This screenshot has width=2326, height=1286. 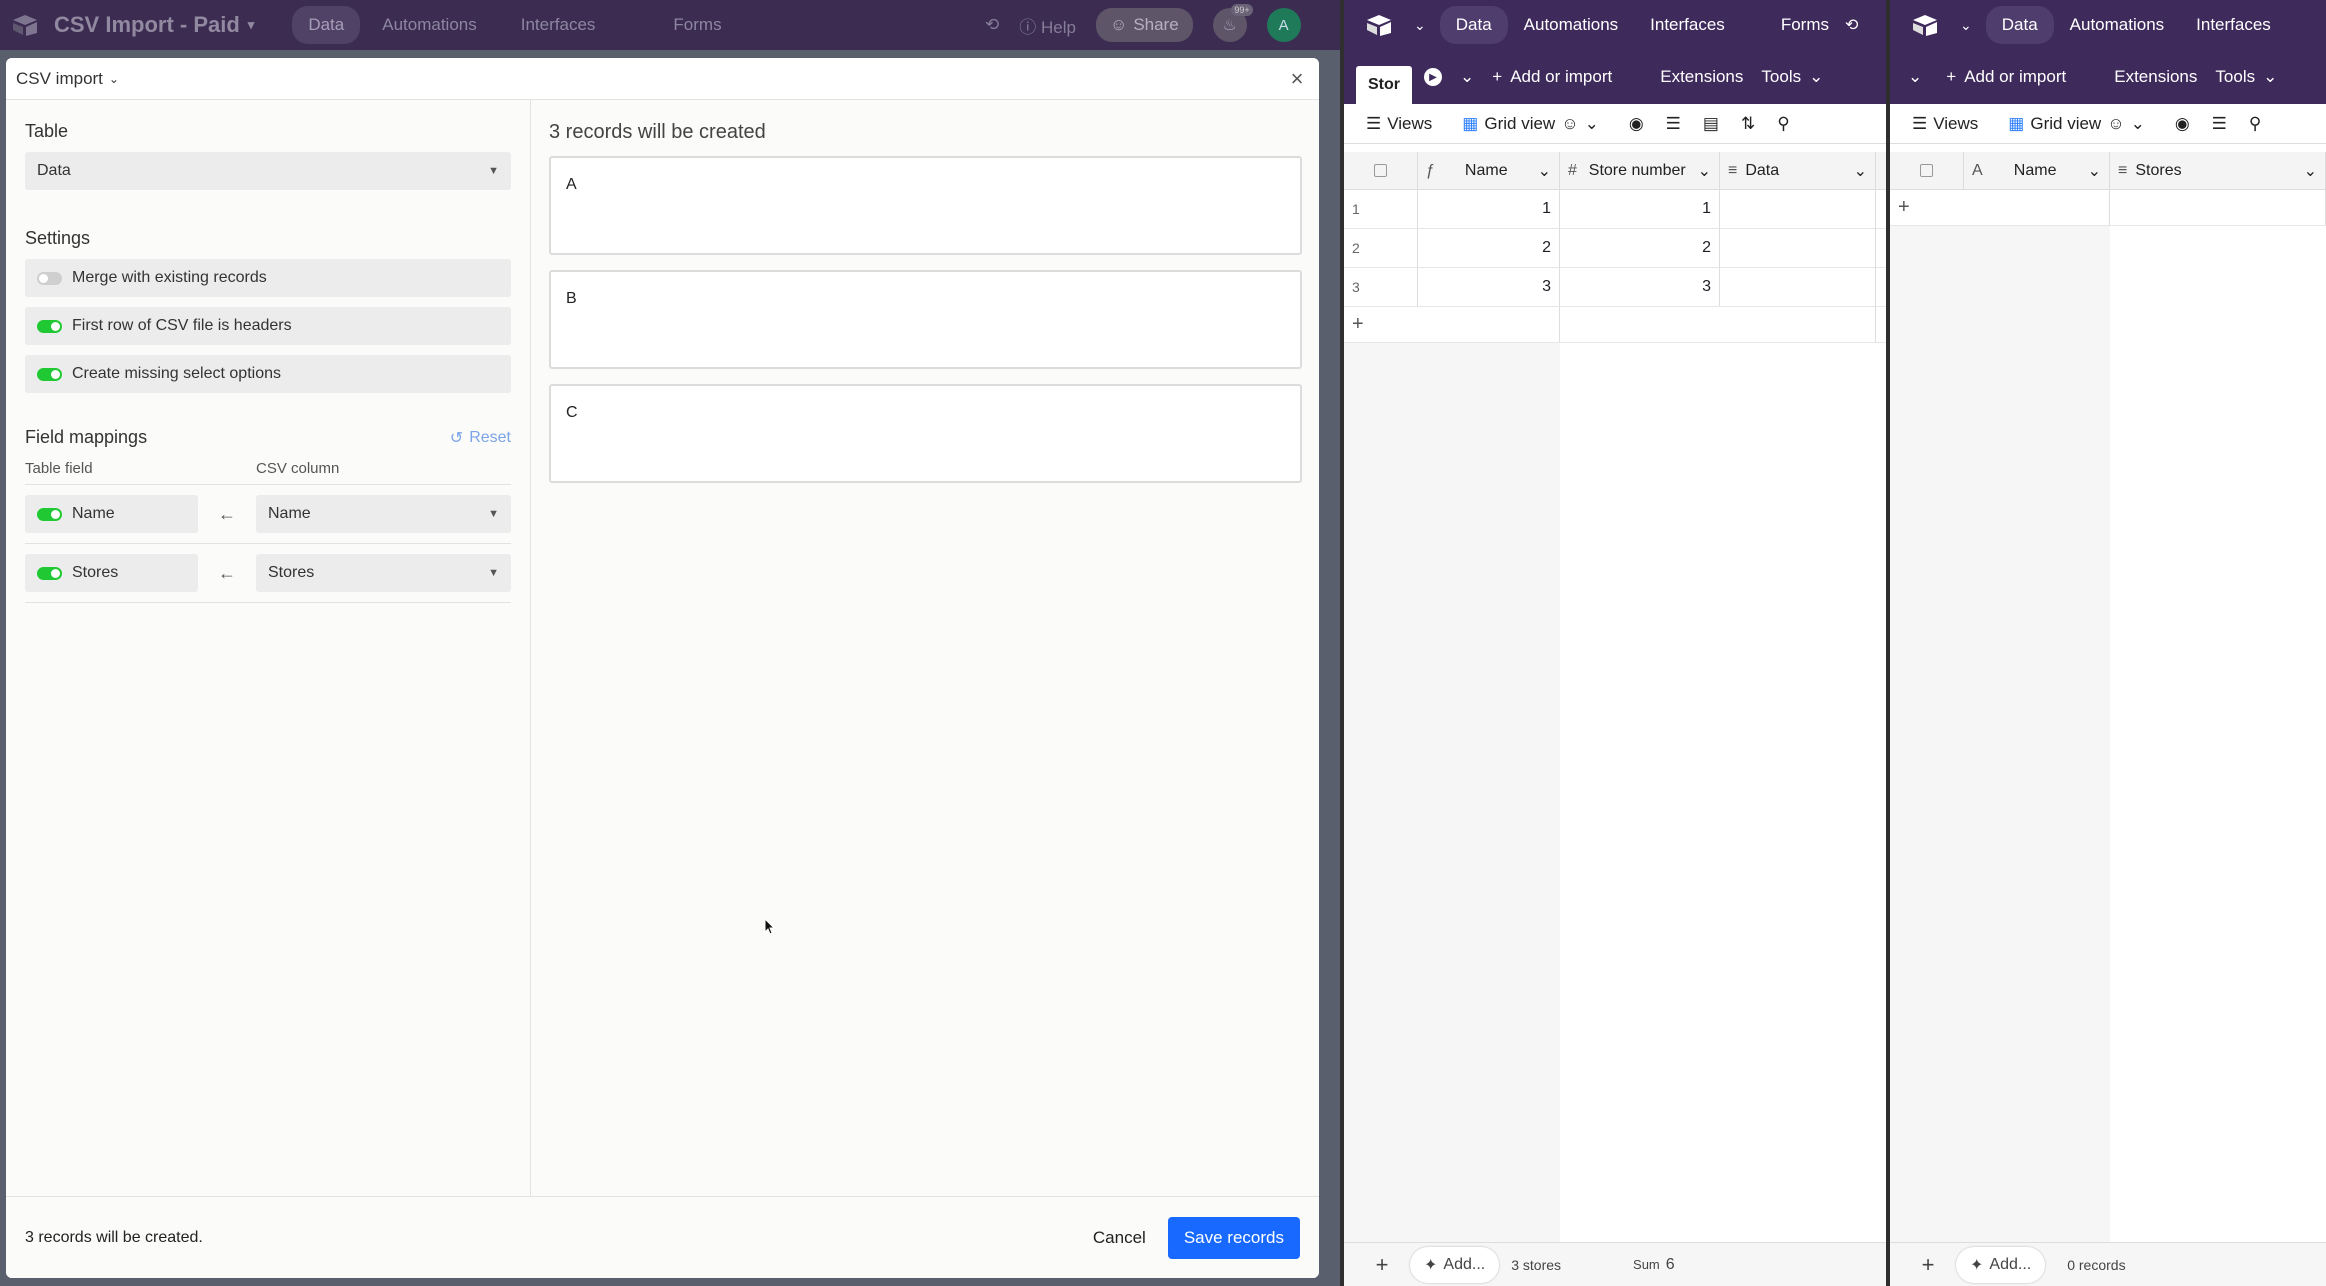 What do you see at coordinates (1711, 124) in the screenshot?
I see `group-icon: ▤` at bounding box center [1711, 124].